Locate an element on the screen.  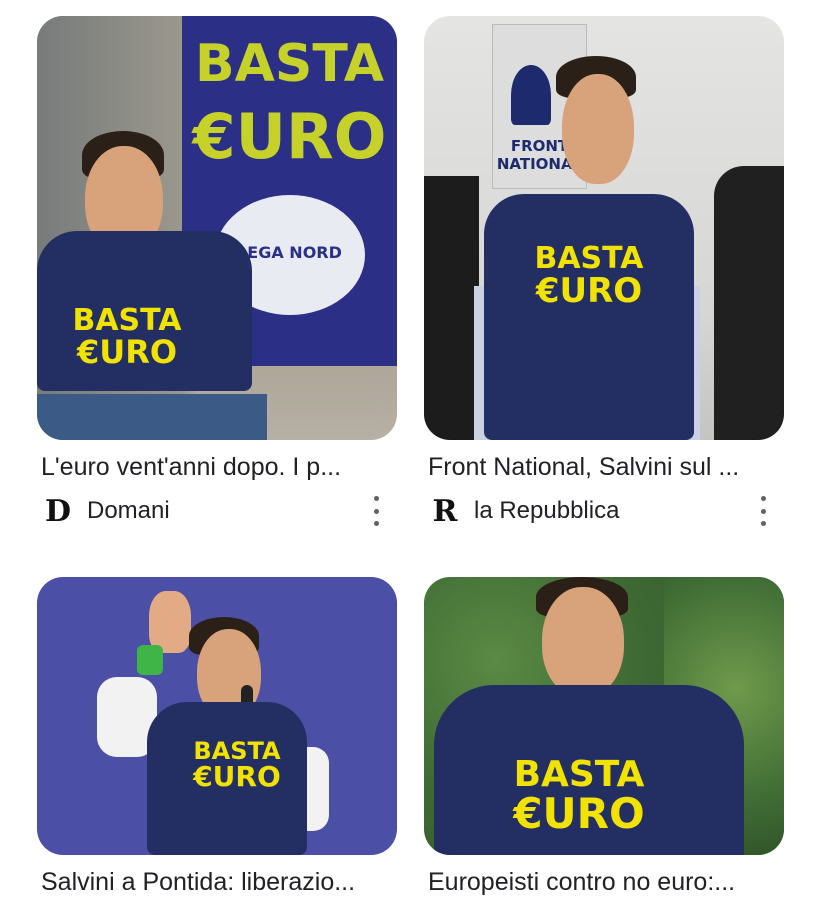
person-jeans is located at coordinates (152, 417).